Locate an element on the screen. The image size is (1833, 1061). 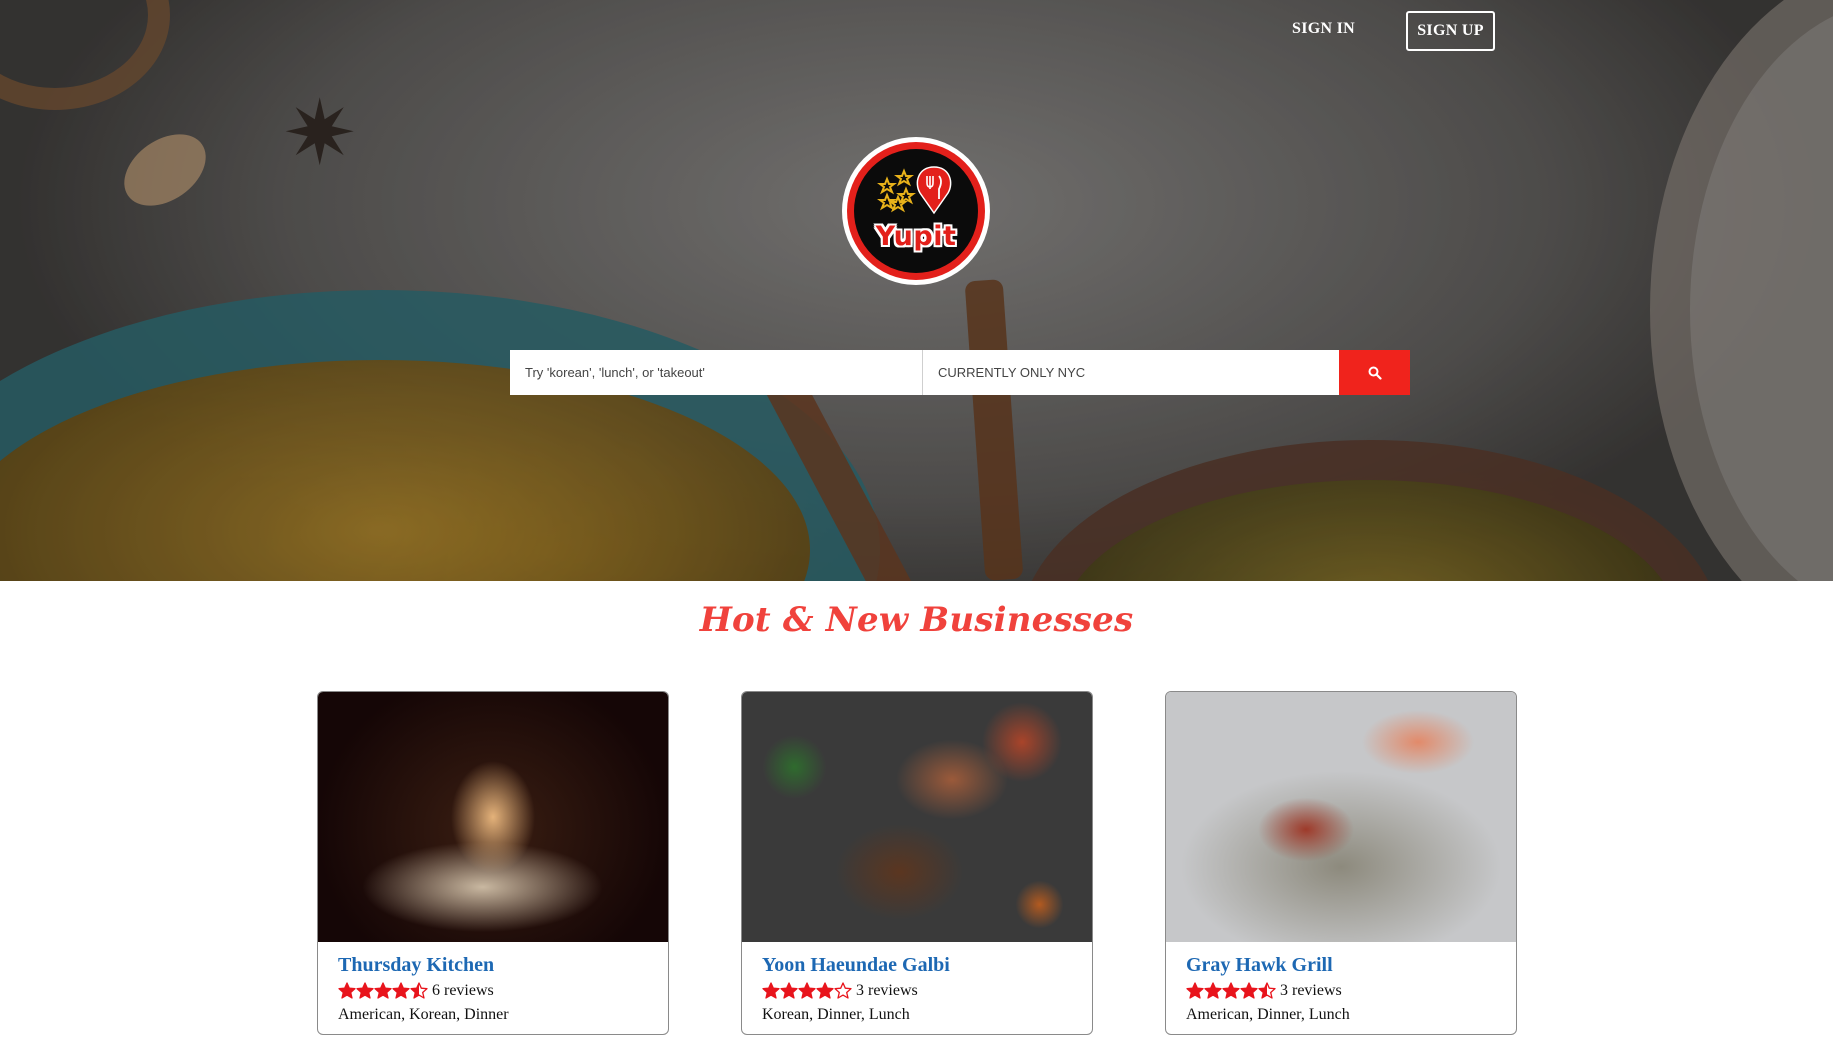
sign-up-button: SIGN UP is located at coordinates (1450, 31).